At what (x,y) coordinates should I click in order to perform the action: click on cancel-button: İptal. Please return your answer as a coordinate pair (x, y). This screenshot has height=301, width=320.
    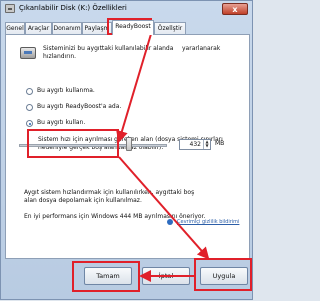
    Looking at the image, I should click on (166, 276).